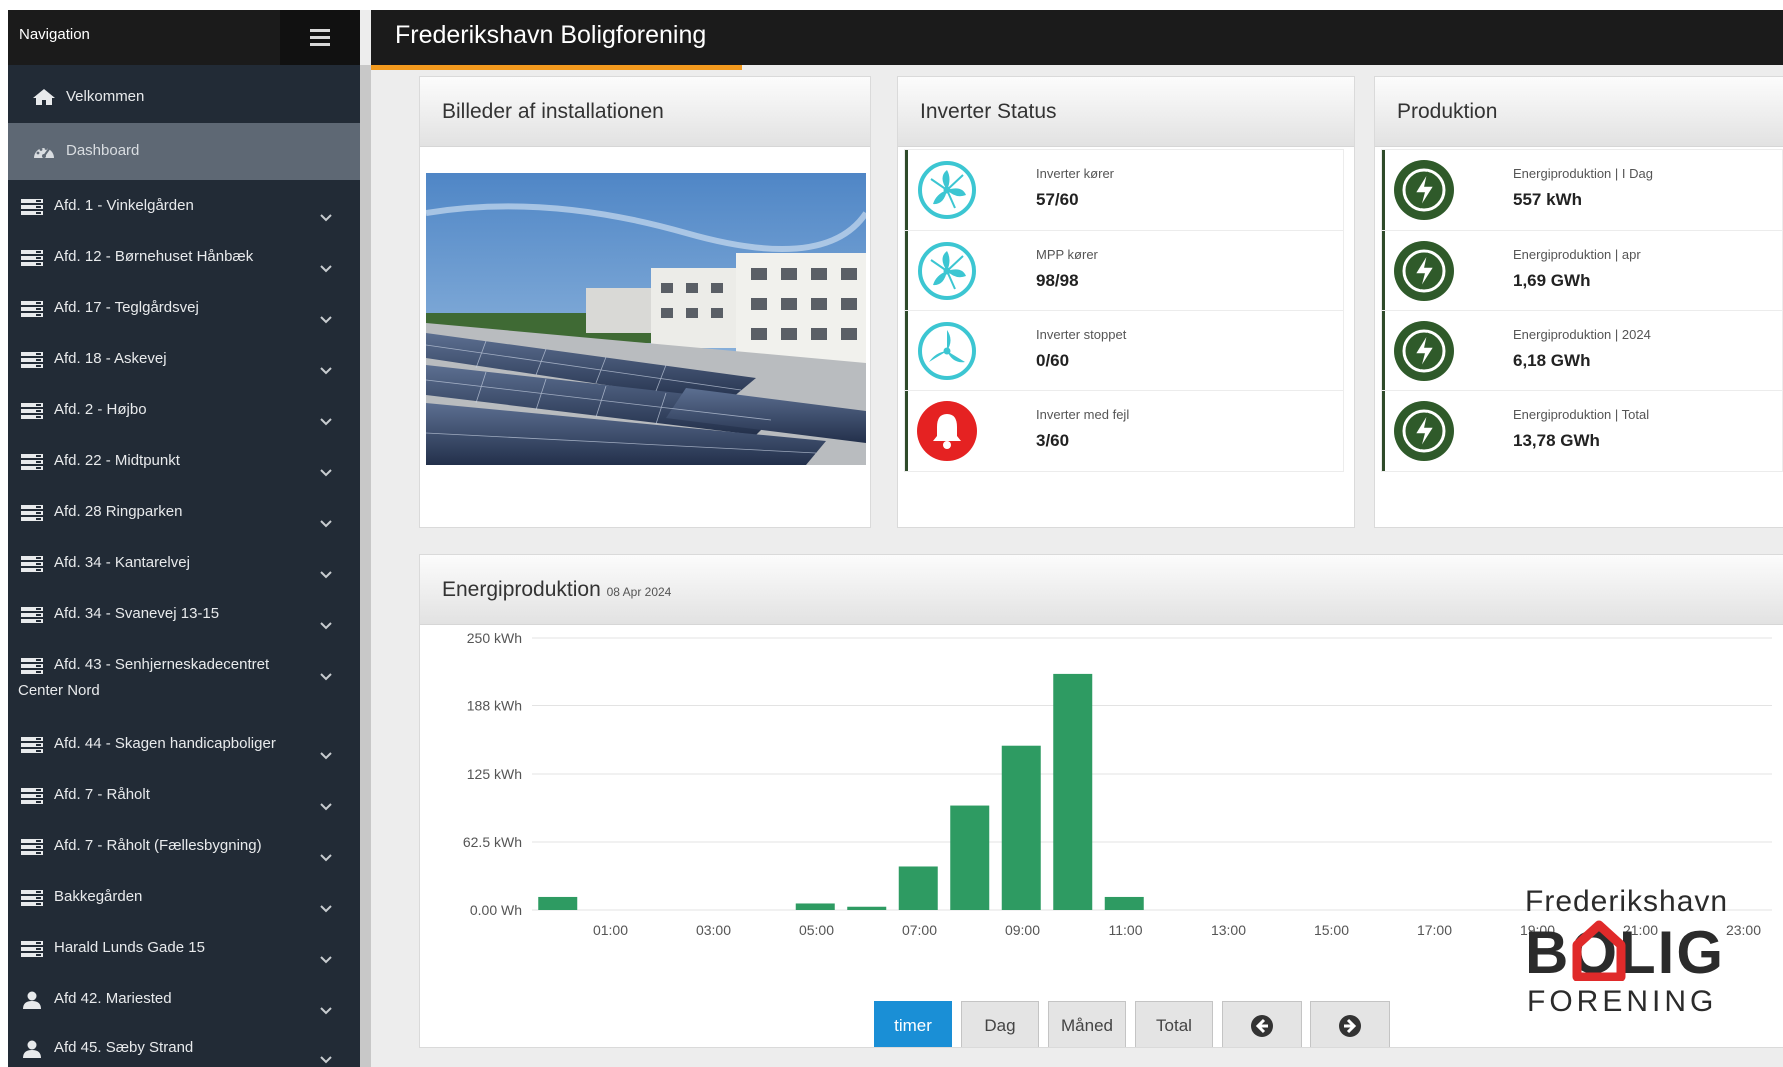 The height and width of the screenshot is (1067, 1783). Describe the element at coordinates (184, 908) in the screenshot. I see `sidebar-item: Bakkegården` at that location.